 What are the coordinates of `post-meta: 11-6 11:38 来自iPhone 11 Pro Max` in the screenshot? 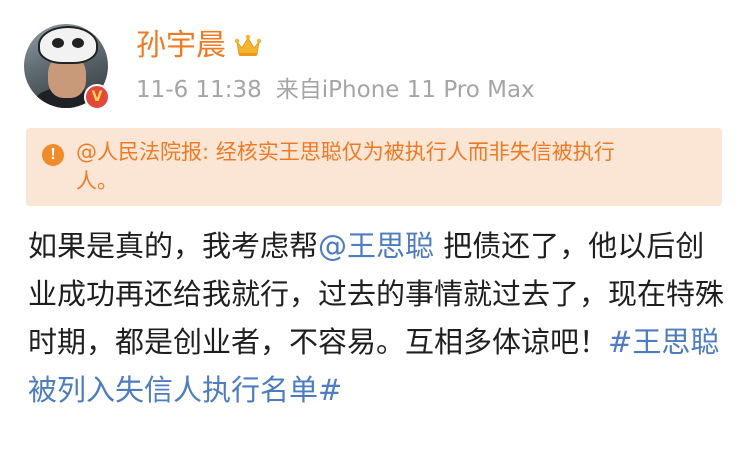 It's located at (335, 90).